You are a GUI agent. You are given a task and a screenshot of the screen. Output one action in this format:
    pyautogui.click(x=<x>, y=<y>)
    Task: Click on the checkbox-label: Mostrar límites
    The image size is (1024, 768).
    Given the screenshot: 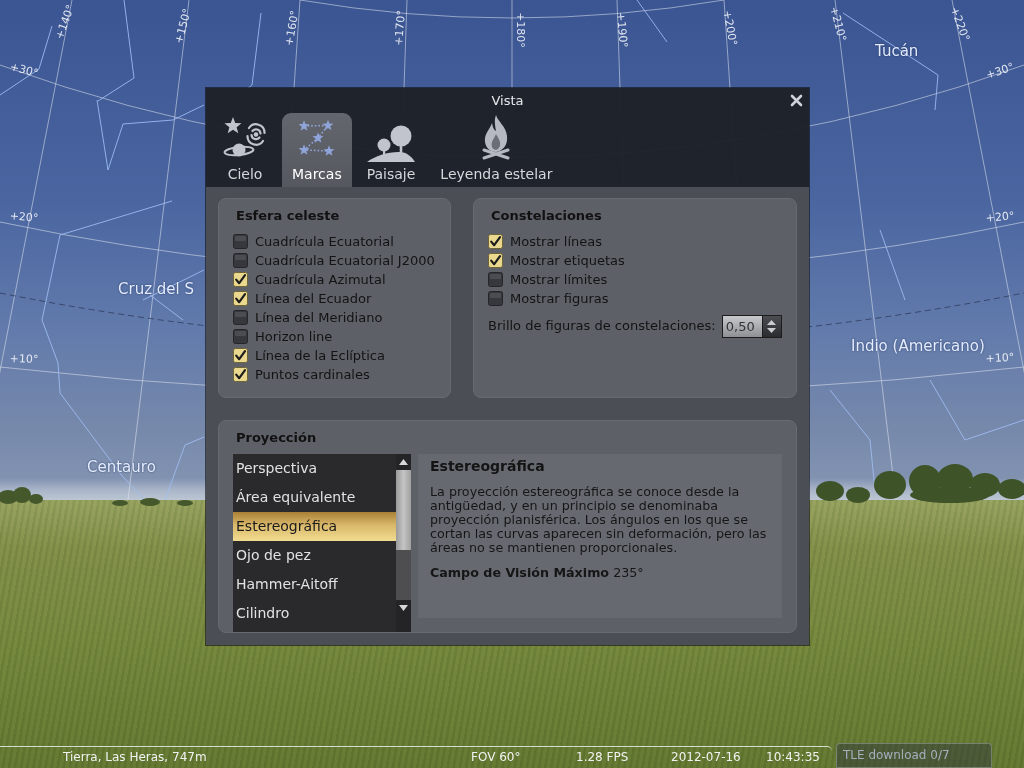 What is the action you would take?
    pyautogui.click(x=559, y=279)
    